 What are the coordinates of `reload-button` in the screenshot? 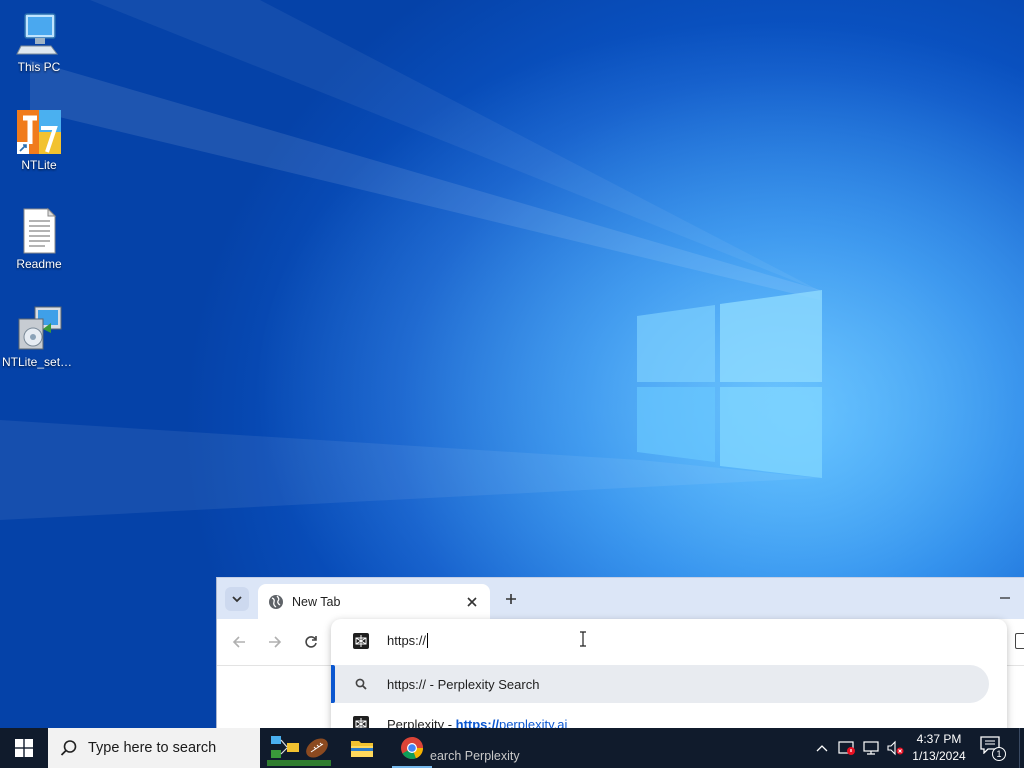 It's located at (311, 642).